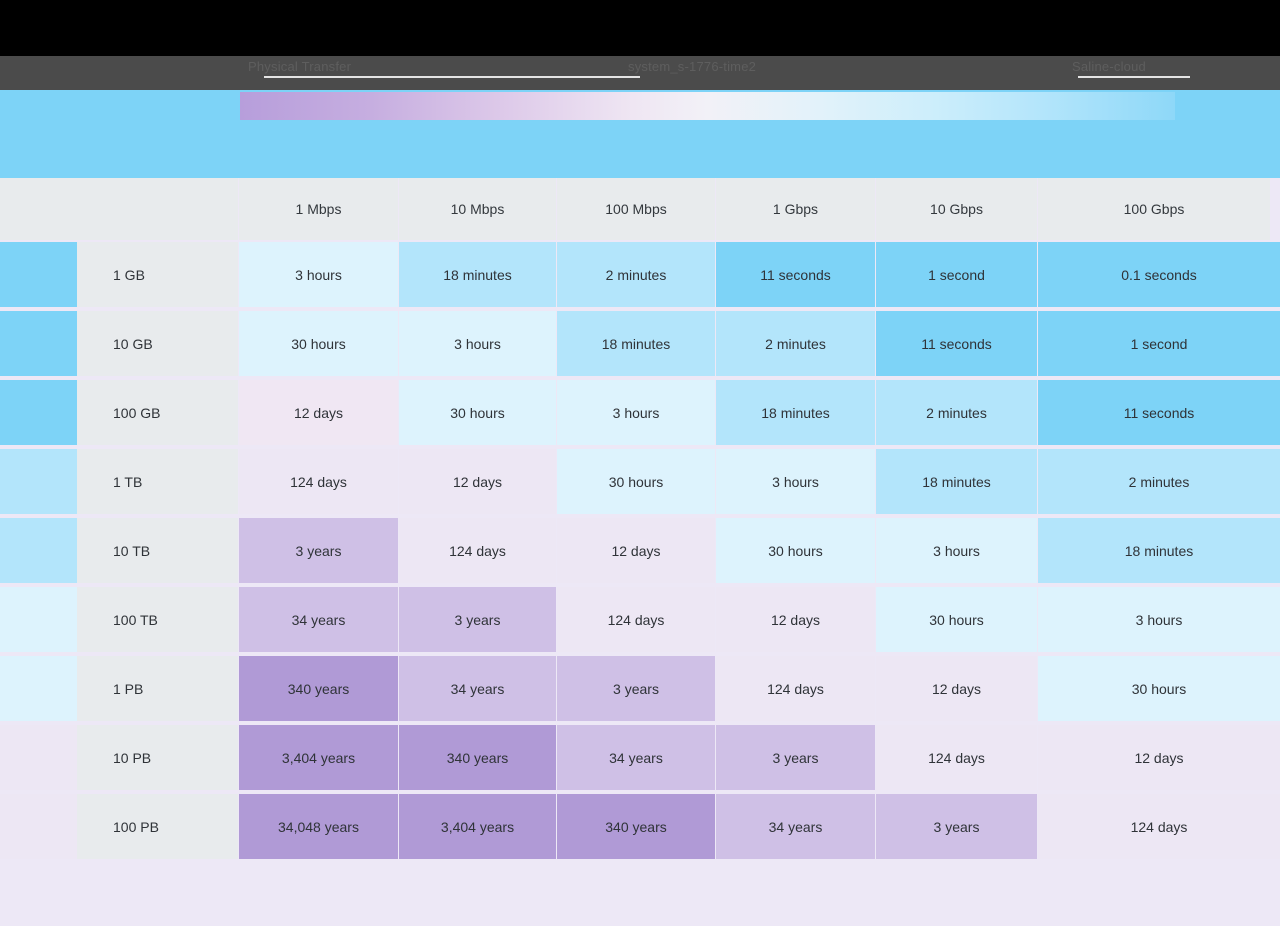  I want to click on column-header-2: 100 Mbps, so click(636, 209).